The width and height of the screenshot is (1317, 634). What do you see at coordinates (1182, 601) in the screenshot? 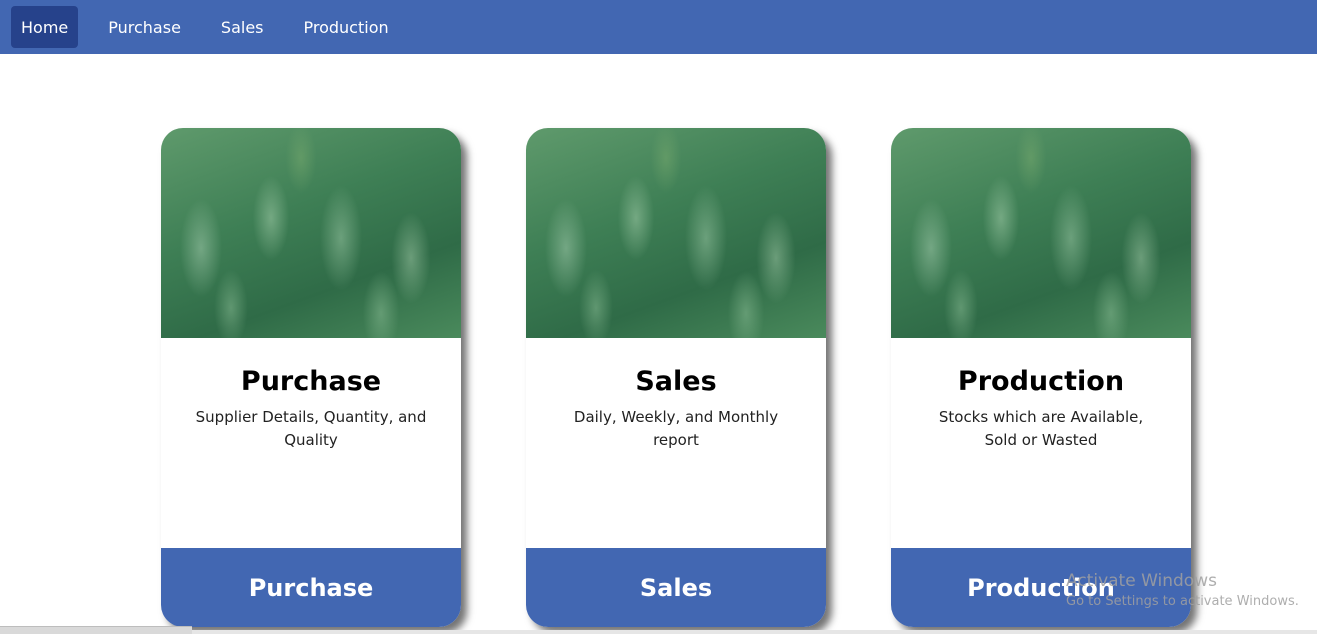
I see `watermark-subtitle: Go to Settings to activate Windows.` at bounding box center [1182, 601].